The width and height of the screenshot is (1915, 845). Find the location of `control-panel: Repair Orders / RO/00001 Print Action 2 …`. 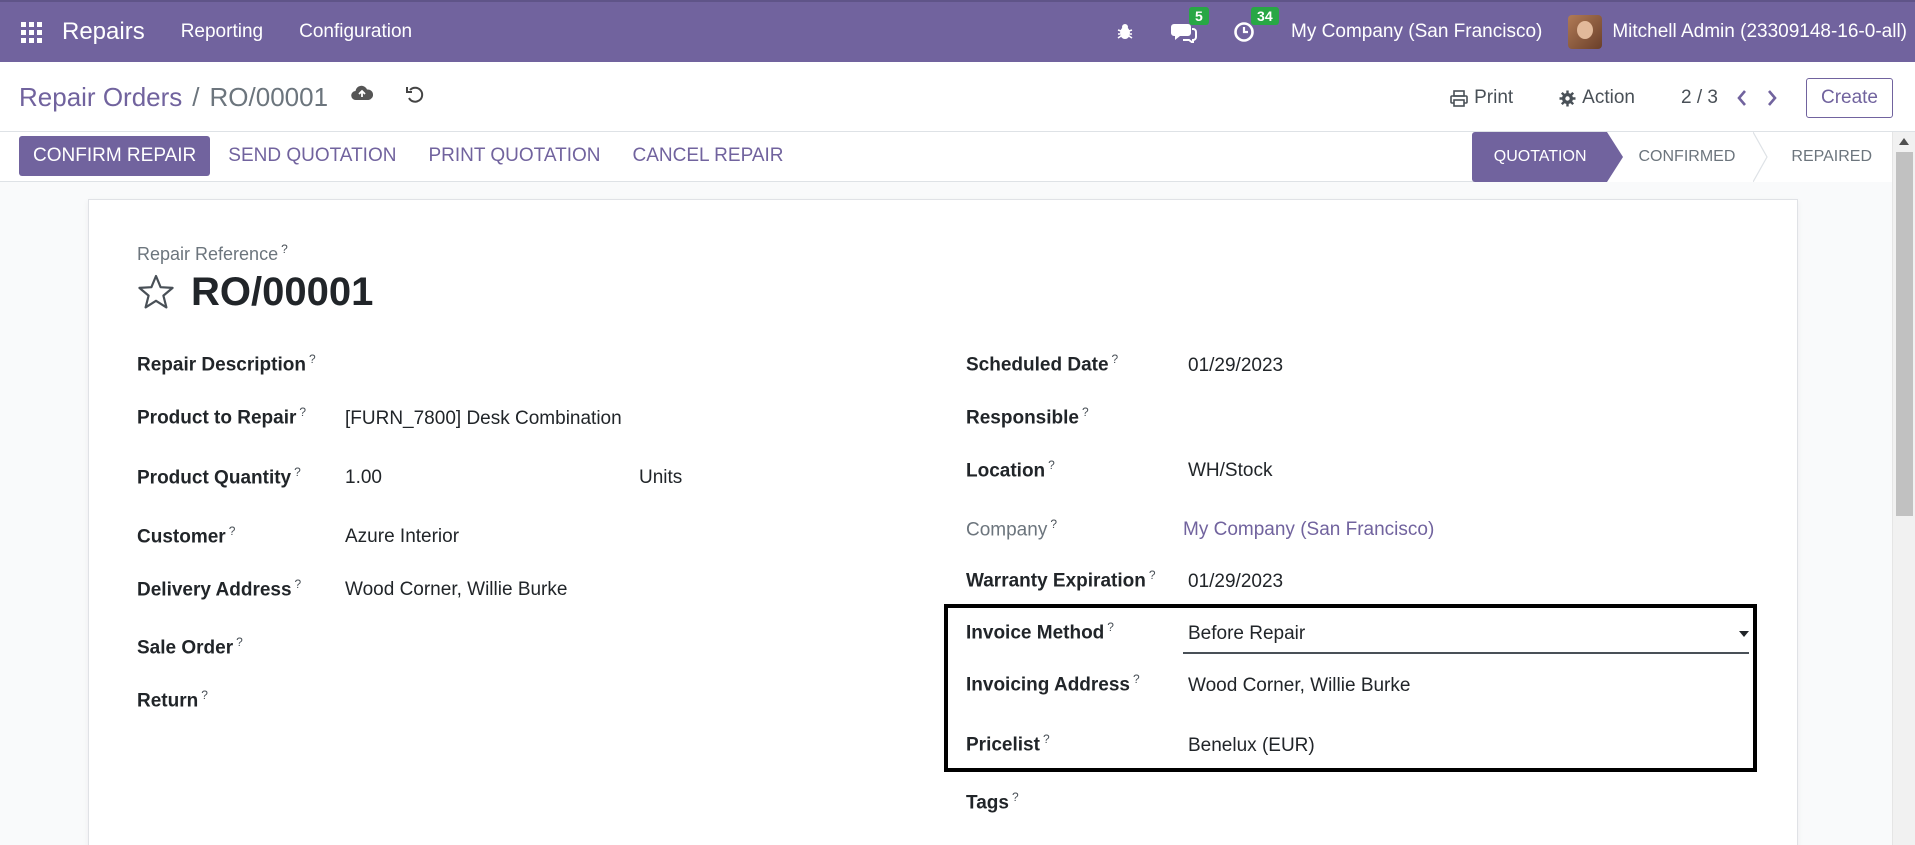

control-panel: Repair Orders / RO/00001 Print Action 2 … is located at coordinates (957, 97).